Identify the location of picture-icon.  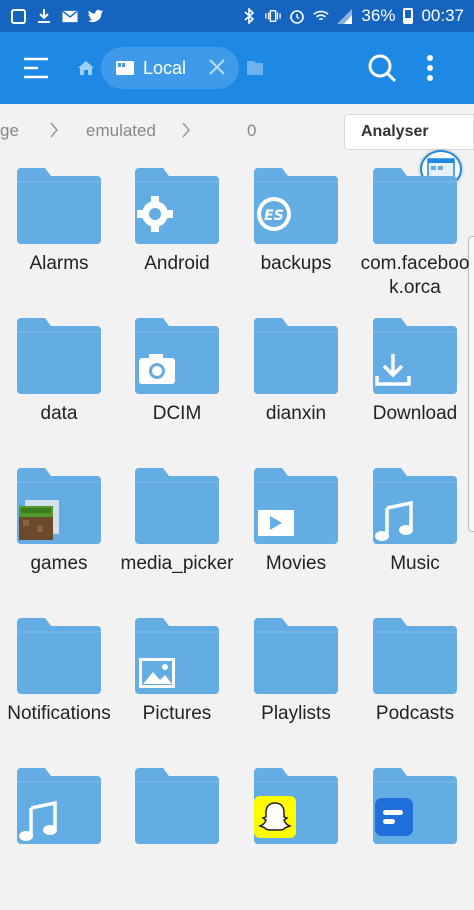
(157, 673).